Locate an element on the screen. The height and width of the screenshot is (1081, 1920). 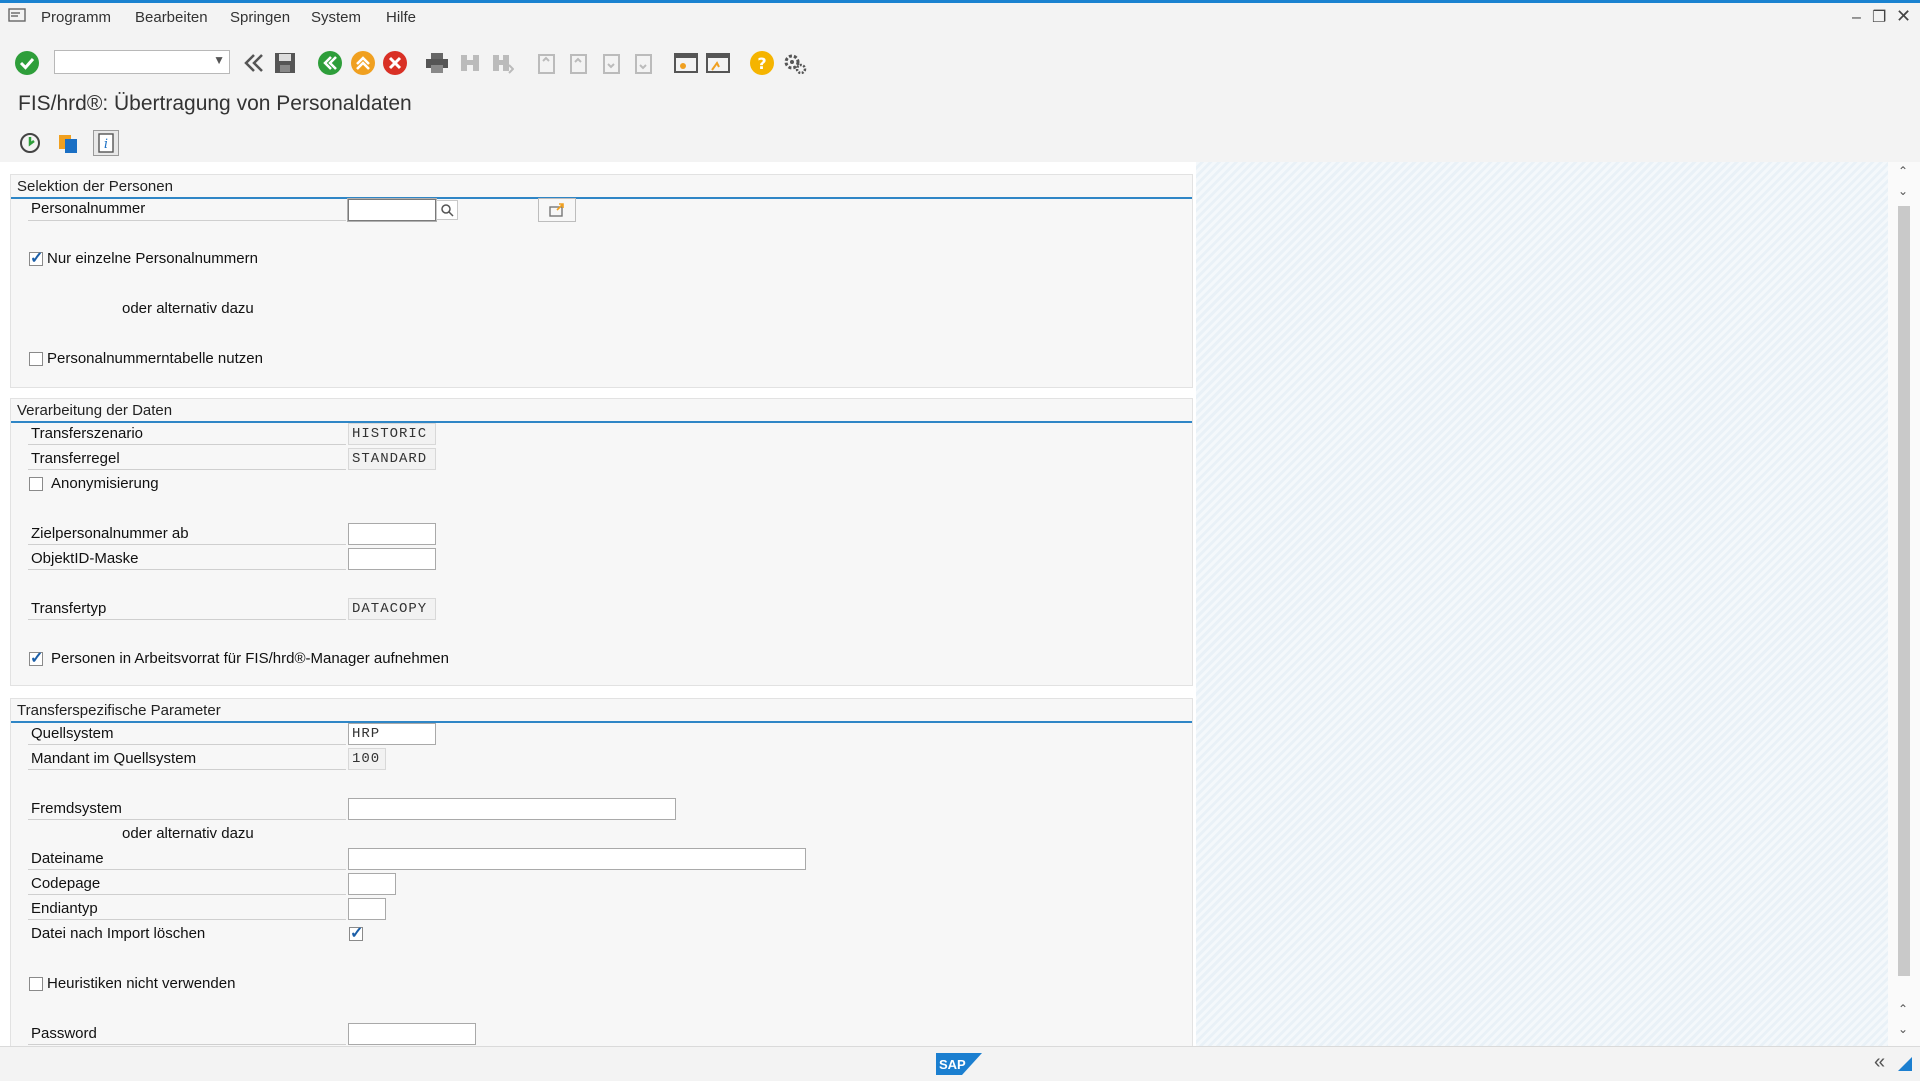
help-button: ? is located at coordinates (762, 63).